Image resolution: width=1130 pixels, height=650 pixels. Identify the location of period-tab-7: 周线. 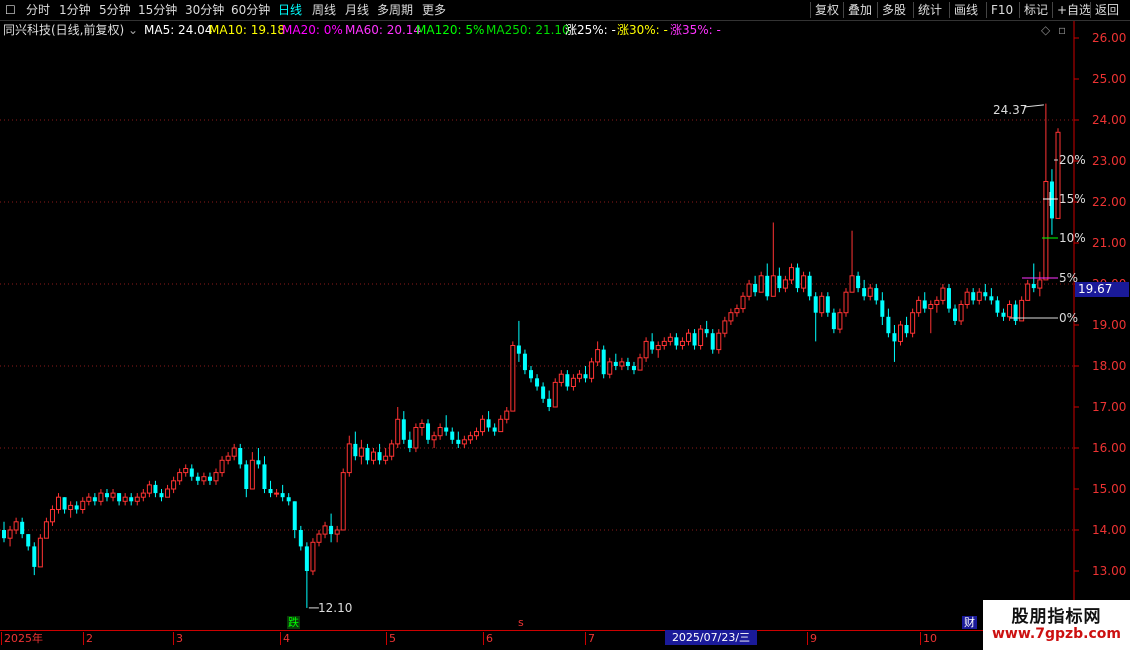
(324, 10).